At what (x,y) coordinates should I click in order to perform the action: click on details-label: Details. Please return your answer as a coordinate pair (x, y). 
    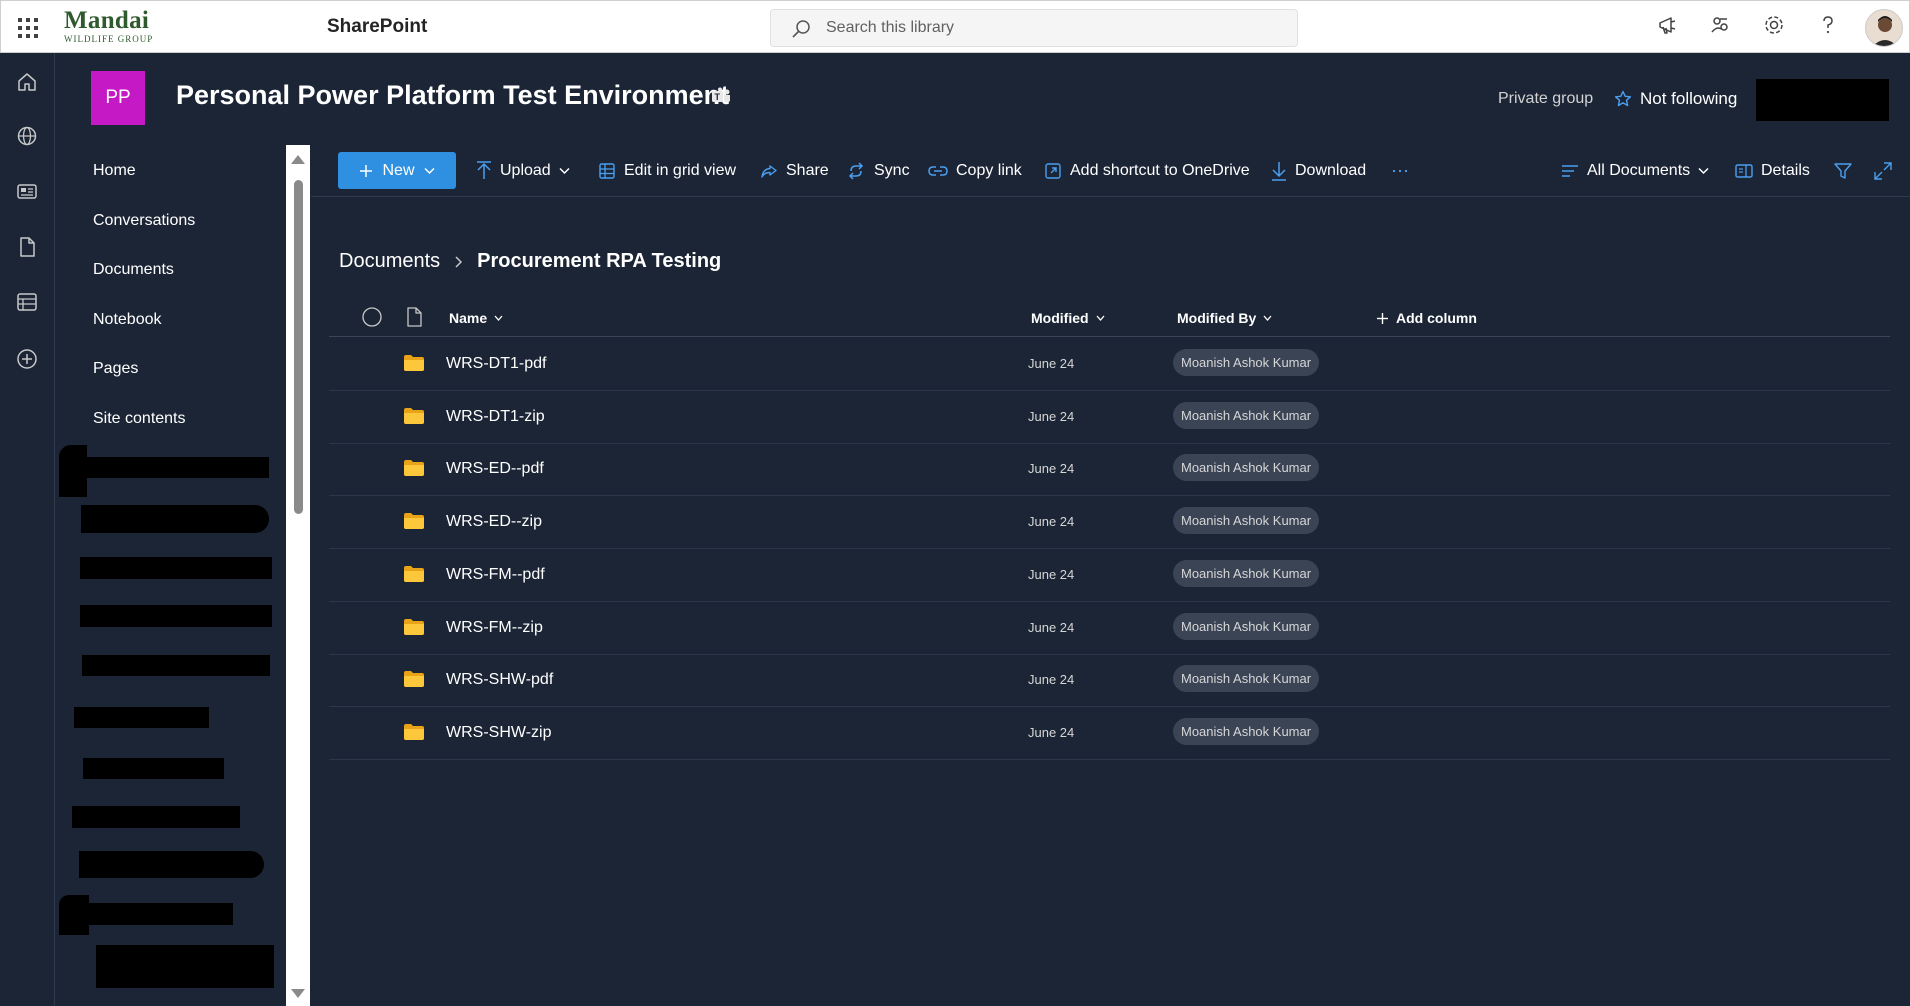
    Looking at the image, I should click on (1785, 170).